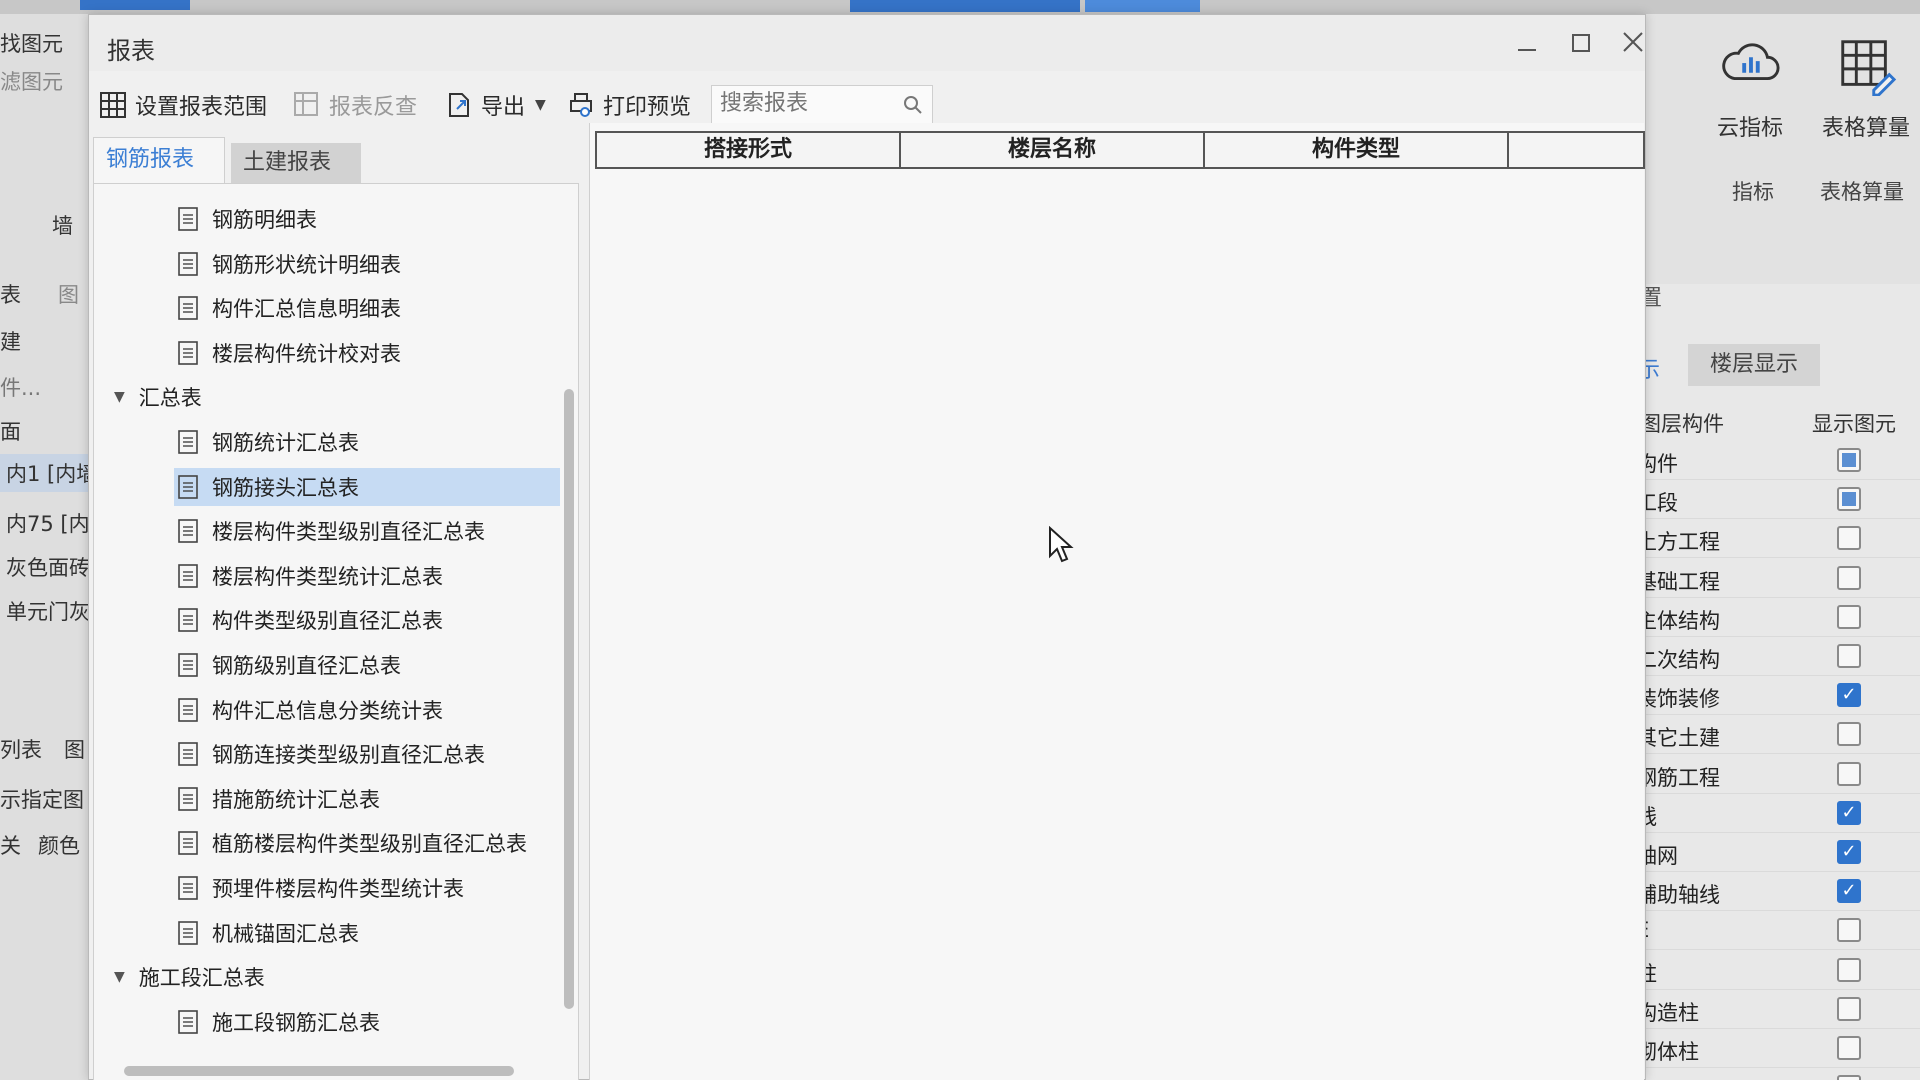 This screenshot has height=1080, width=1920. I want to click on layer-row: 线 ✓, so click(1775, 814).